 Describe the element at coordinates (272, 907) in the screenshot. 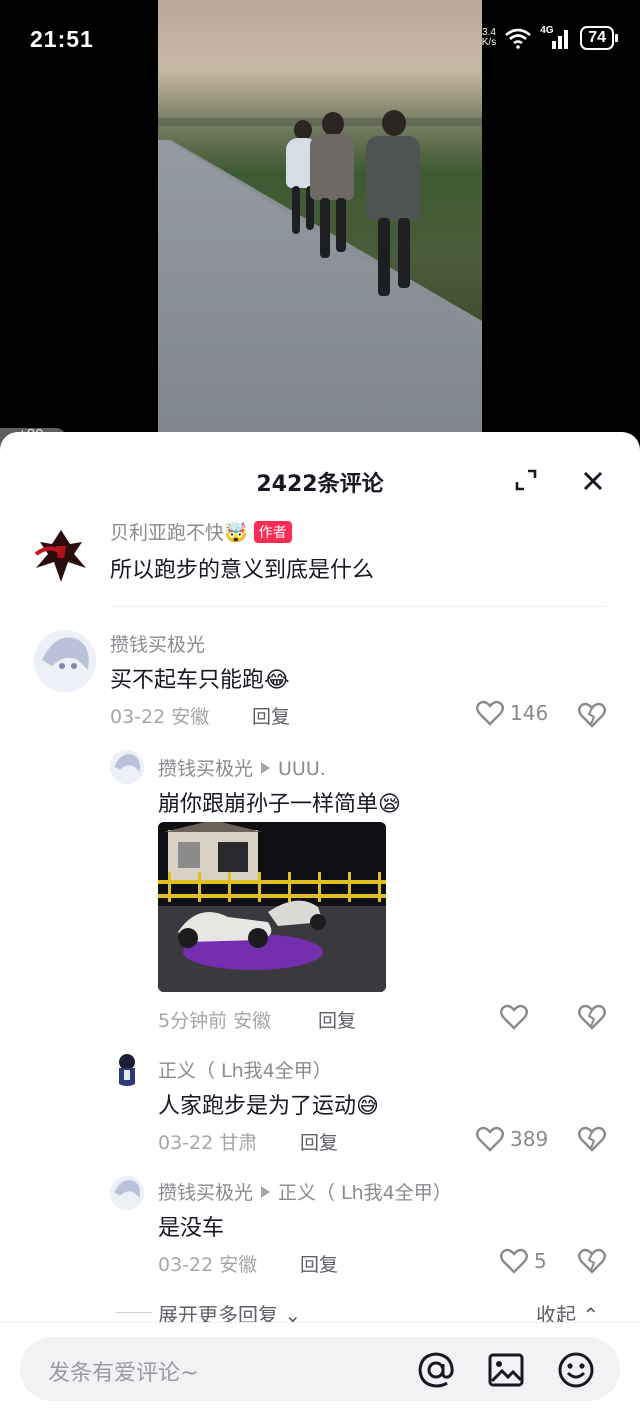

I see `reply-image` at that location.